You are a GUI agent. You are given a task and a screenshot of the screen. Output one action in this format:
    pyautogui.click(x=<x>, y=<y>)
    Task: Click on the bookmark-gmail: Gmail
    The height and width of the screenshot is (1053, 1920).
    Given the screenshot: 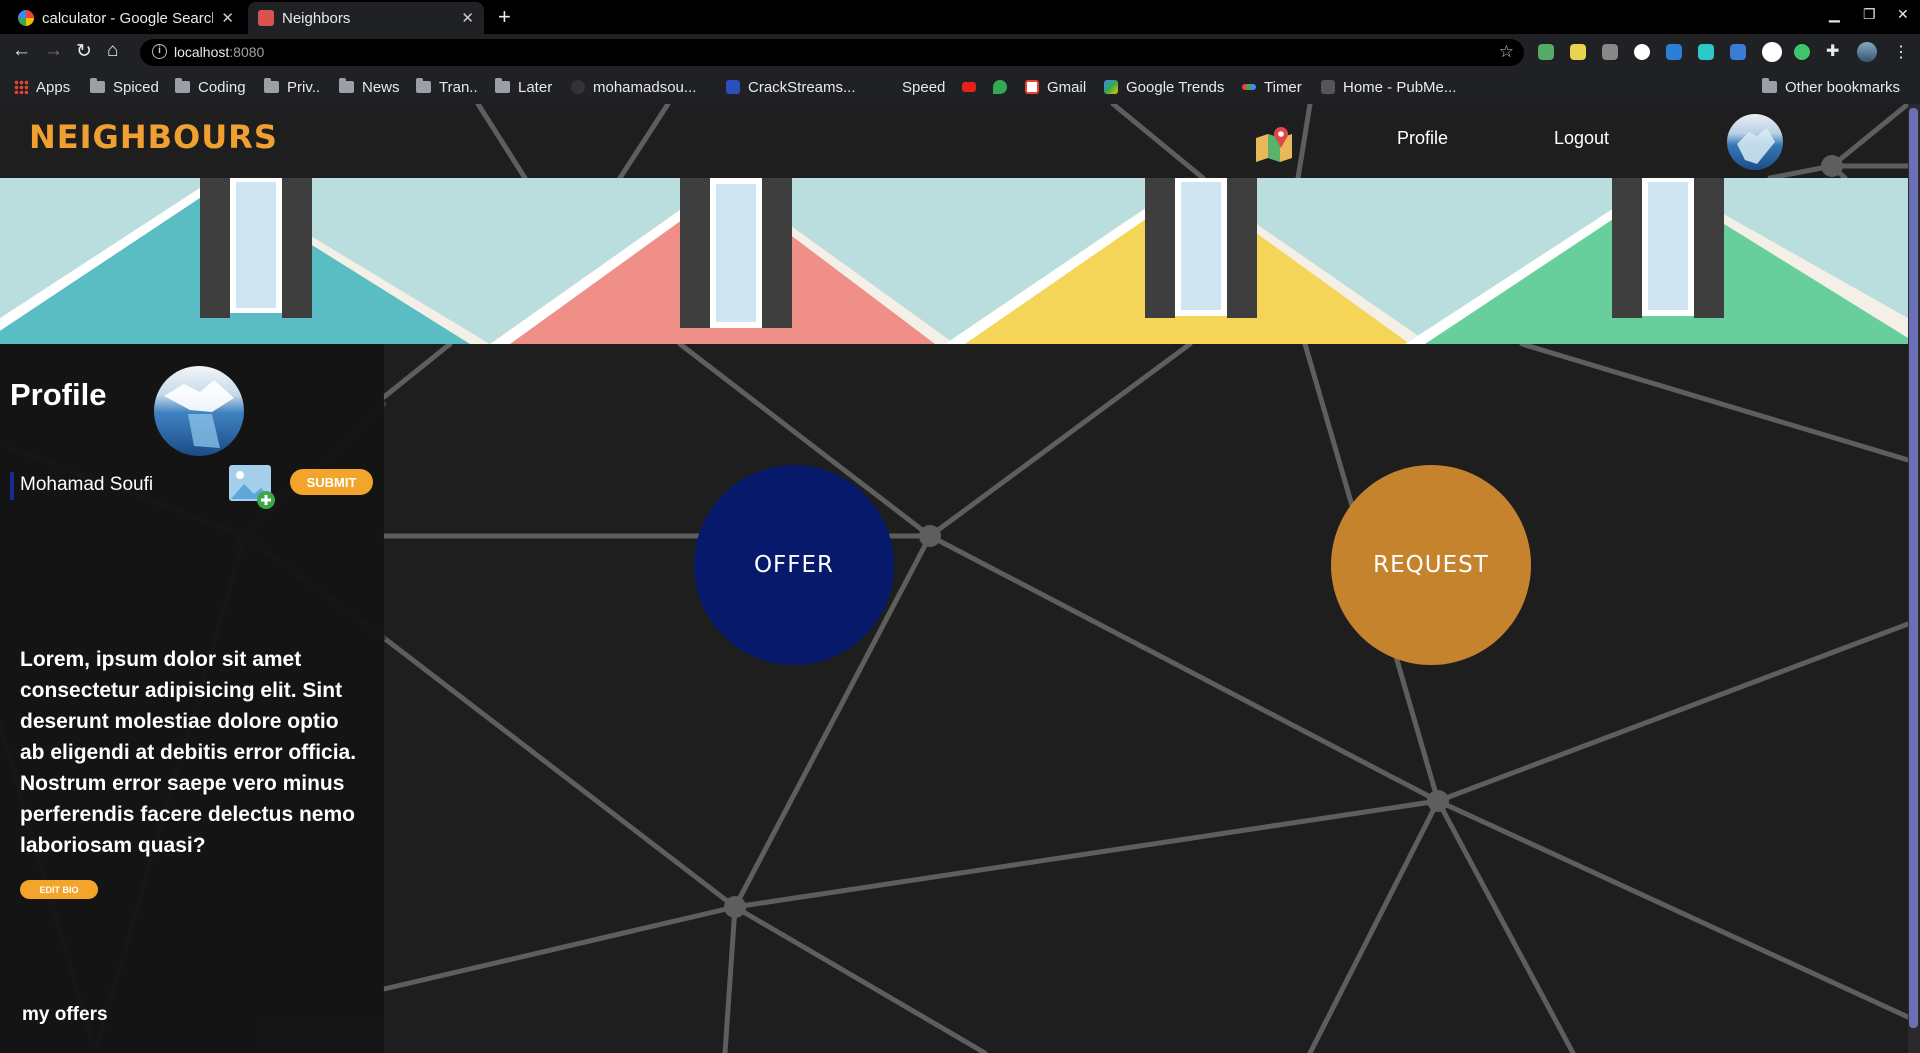 What is the action you would take?
    pyautogui.click(x=1055, y=87)
    